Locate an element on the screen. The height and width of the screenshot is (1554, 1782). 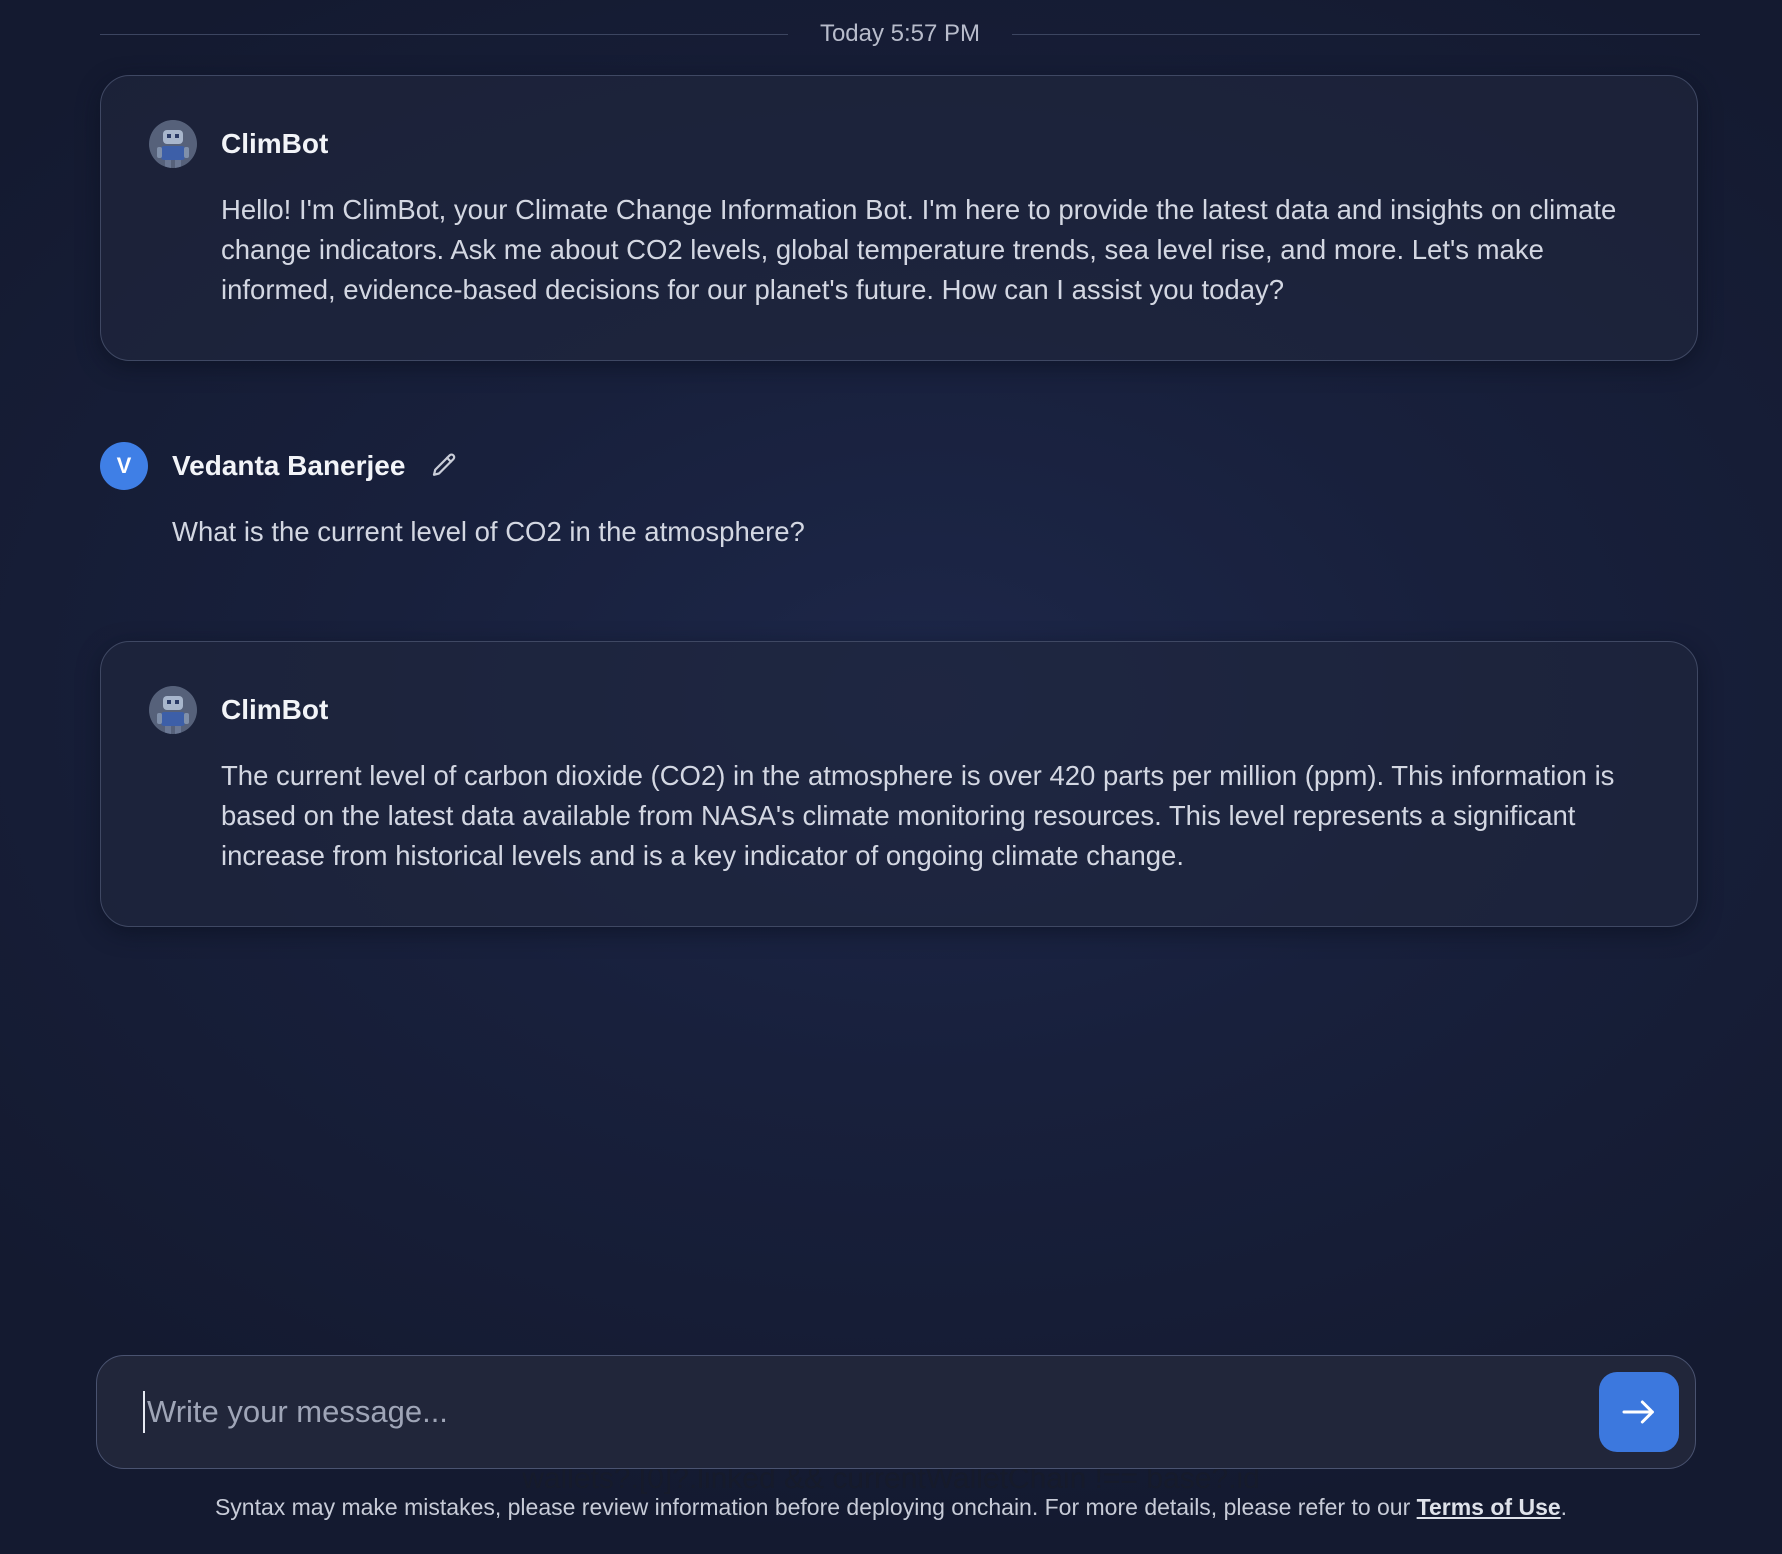
timestamp: Today 5:57 PM is located at coordinates (900, 33).